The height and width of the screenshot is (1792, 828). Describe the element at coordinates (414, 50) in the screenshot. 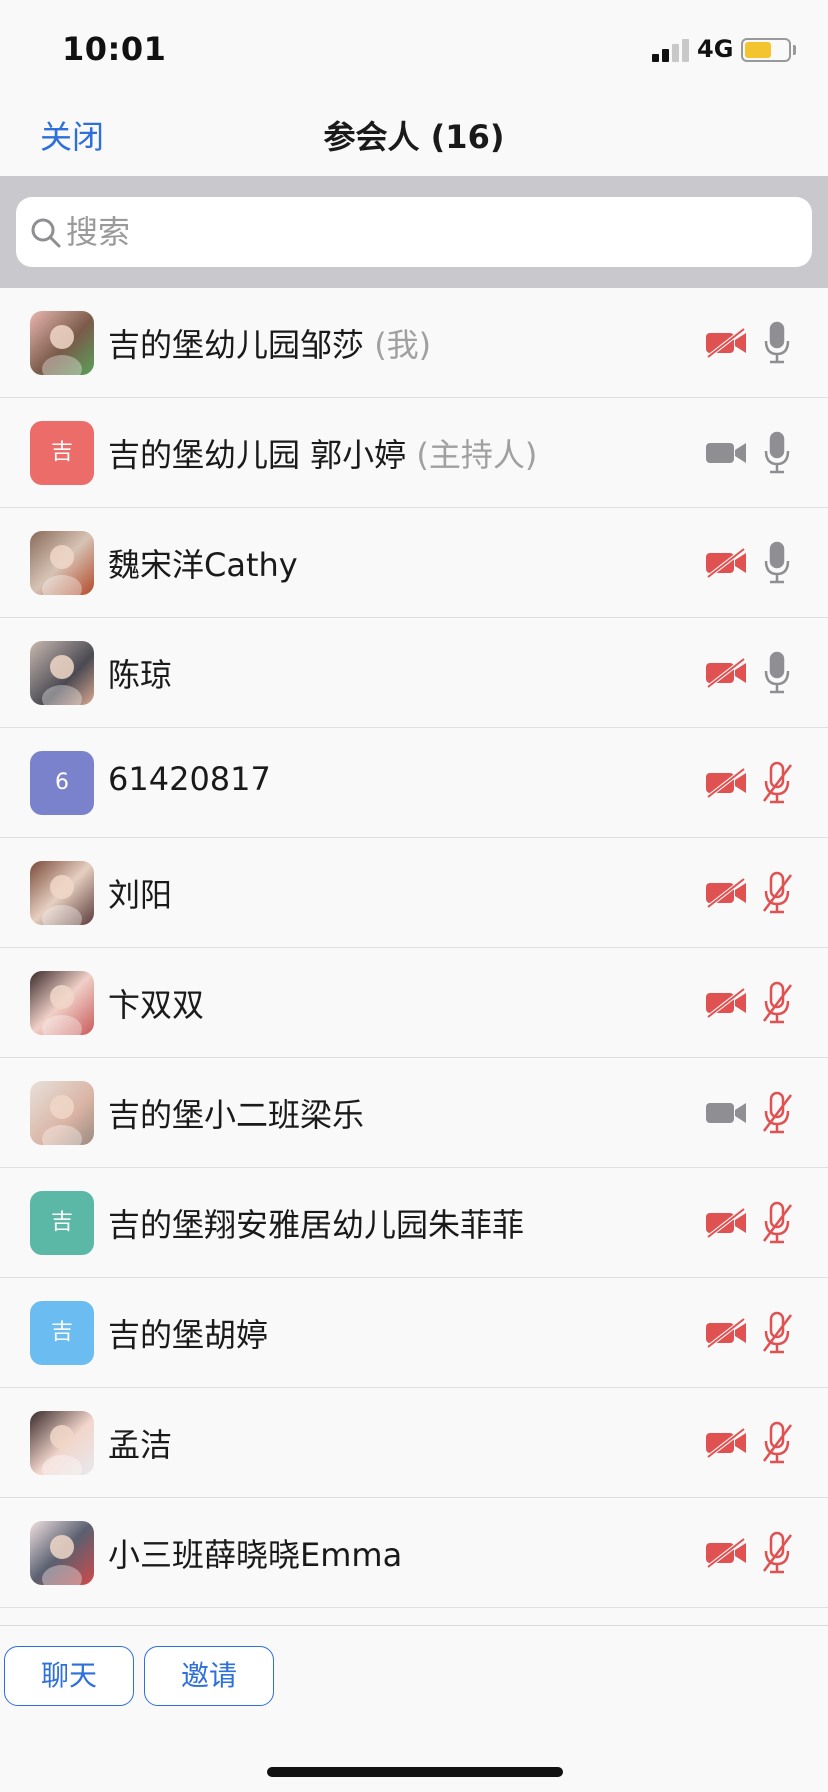

I see `status-bar: 10:01 4G` at that location.